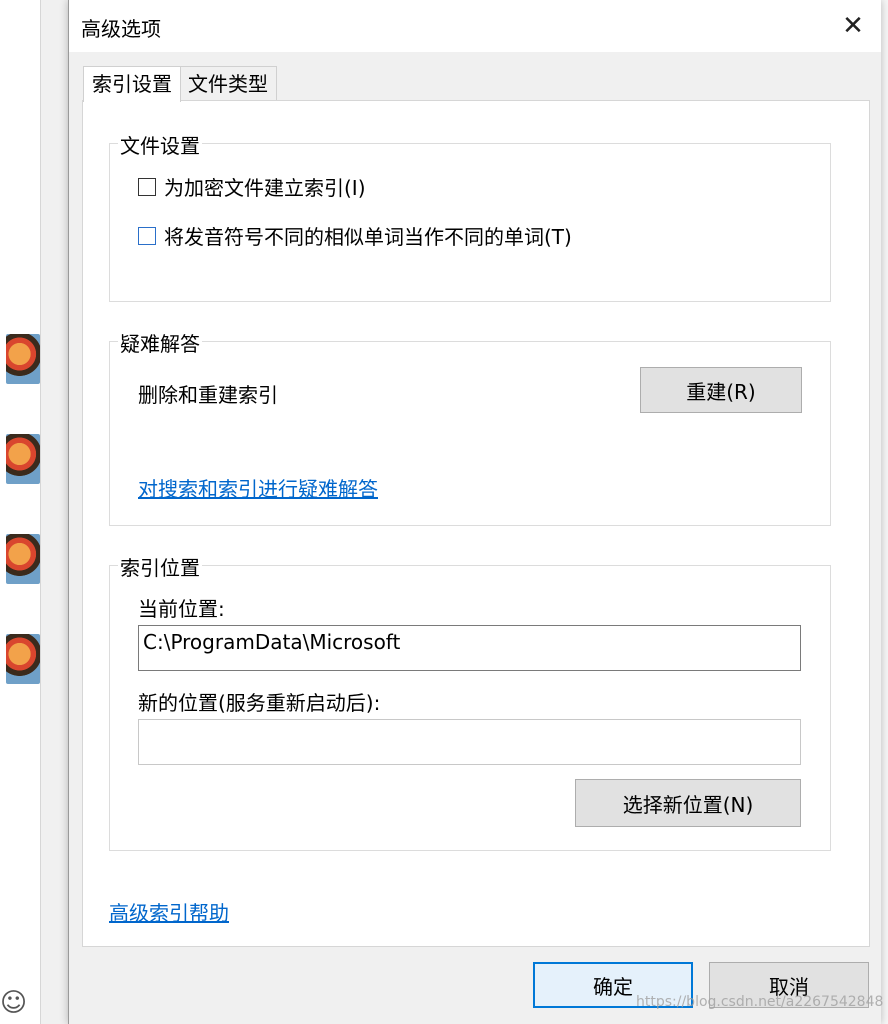 This screenshot has width=888, height=1024. Describe the element at coordinates (147, 186) in the screenshot. I see `encrypted-files-checkbox` at that location.